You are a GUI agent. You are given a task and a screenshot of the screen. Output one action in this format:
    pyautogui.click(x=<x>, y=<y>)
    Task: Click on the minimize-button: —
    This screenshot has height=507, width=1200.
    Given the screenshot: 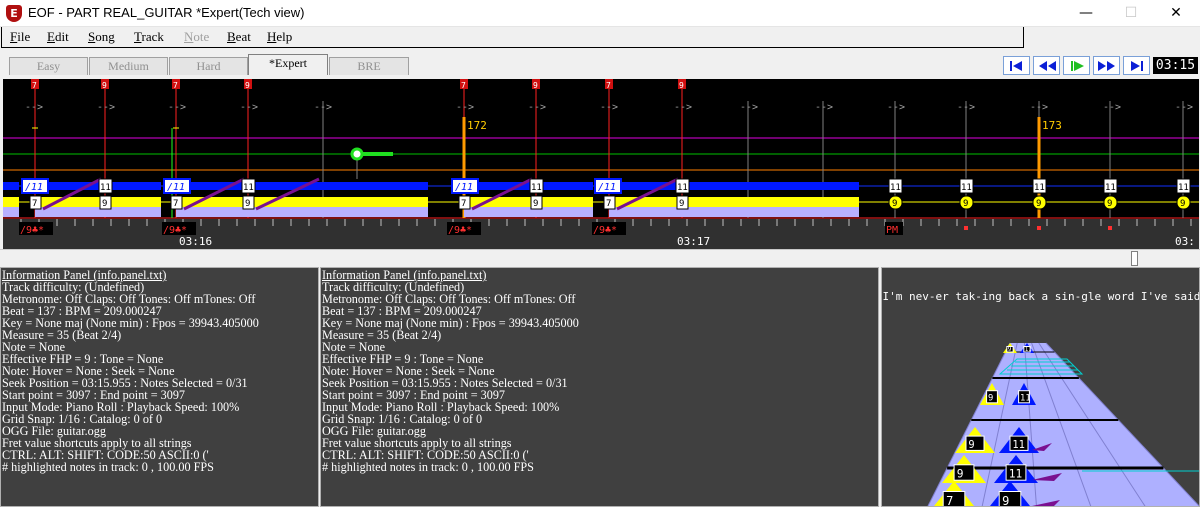 What is the action you would take?
    pyautogui.click(x=1086, y=13)
    